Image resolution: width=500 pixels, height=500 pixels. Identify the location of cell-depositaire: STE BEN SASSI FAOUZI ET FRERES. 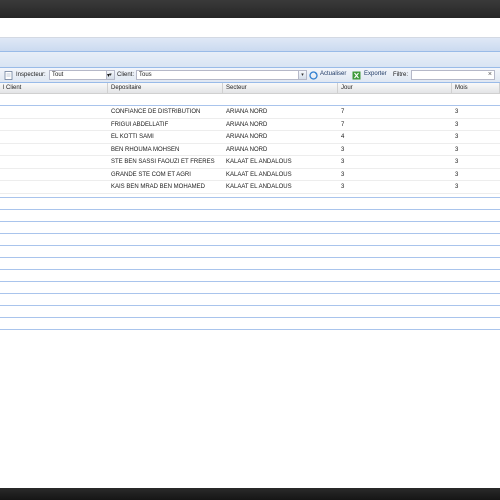
(163, 162).